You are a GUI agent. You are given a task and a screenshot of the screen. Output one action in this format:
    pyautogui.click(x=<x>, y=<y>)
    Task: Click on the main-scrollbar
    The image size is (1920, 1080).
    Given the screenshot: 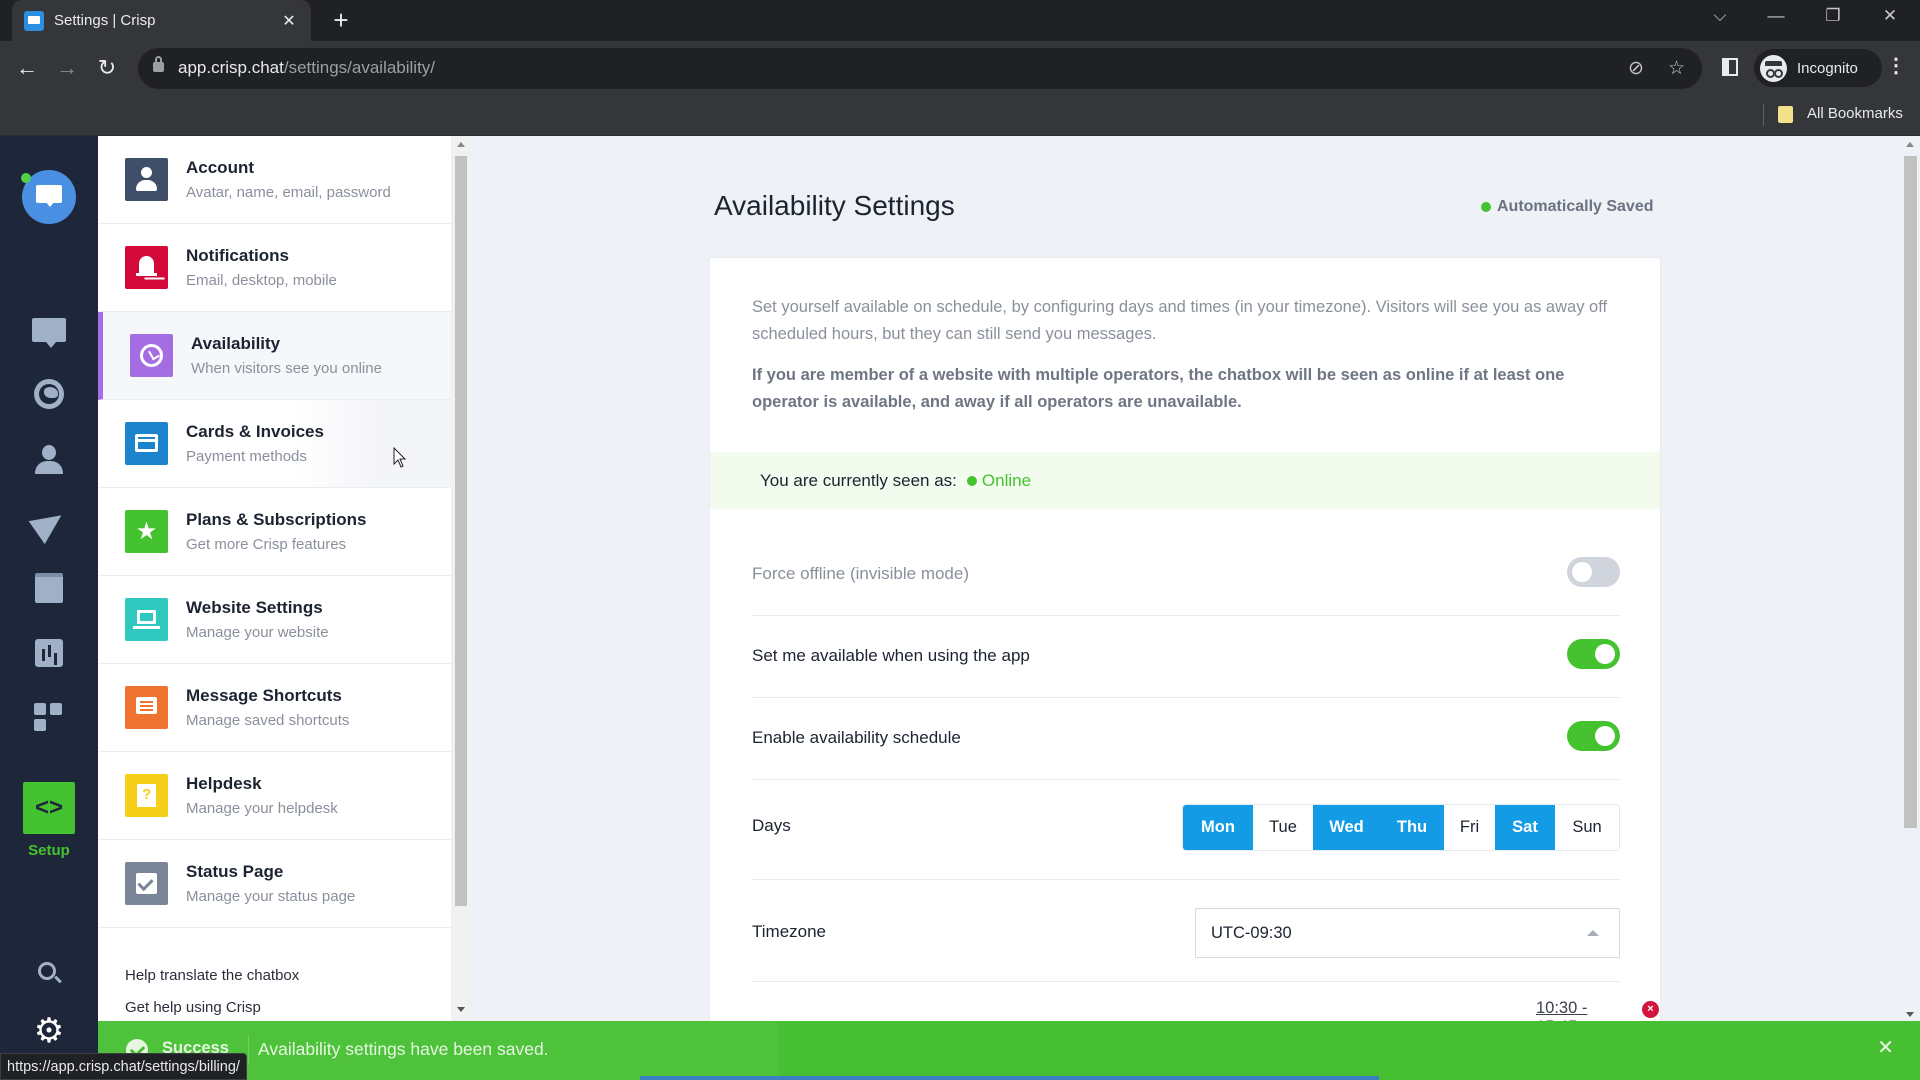 What is the action you would take?
    pyautogui.click(x=1910, y=578)
    